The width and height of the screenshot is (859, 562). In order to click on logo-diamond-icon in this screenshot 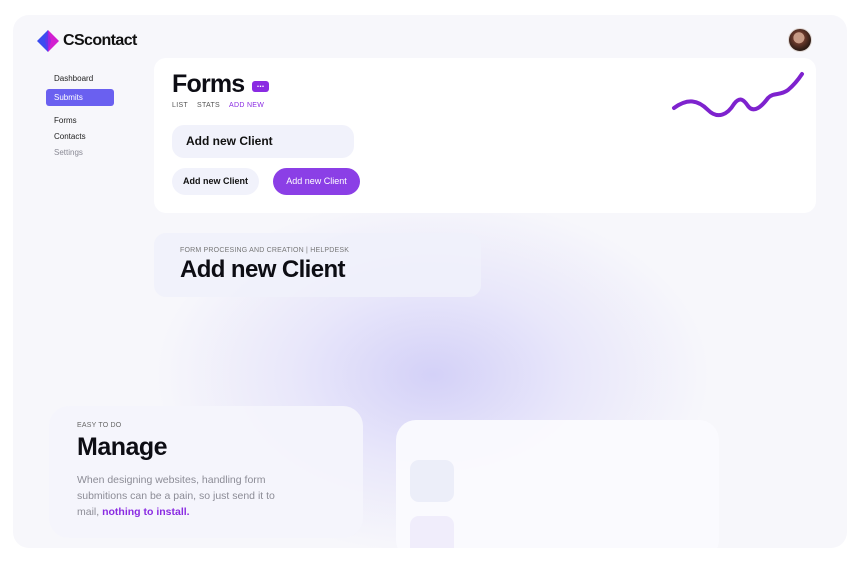, I will do `click(48, 41)`.